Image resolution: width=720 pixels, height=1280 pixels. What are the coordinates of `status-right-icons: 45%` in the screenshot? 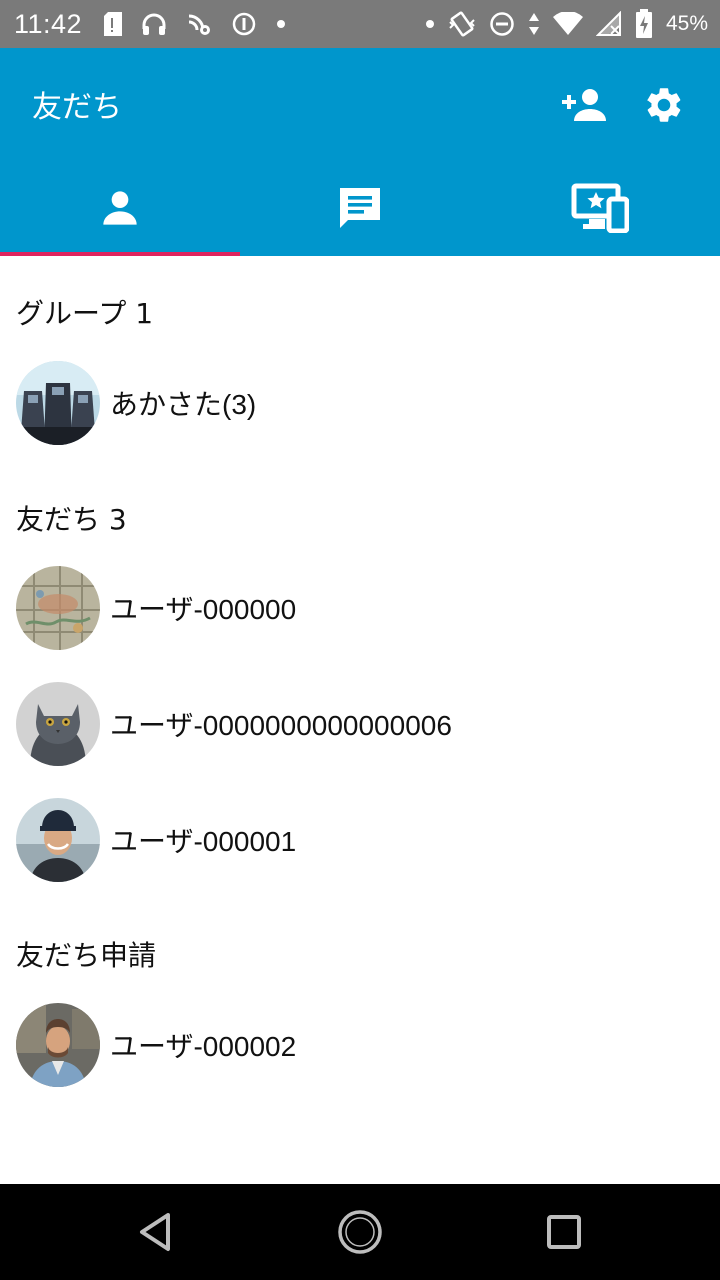 It's located at (566, 24).